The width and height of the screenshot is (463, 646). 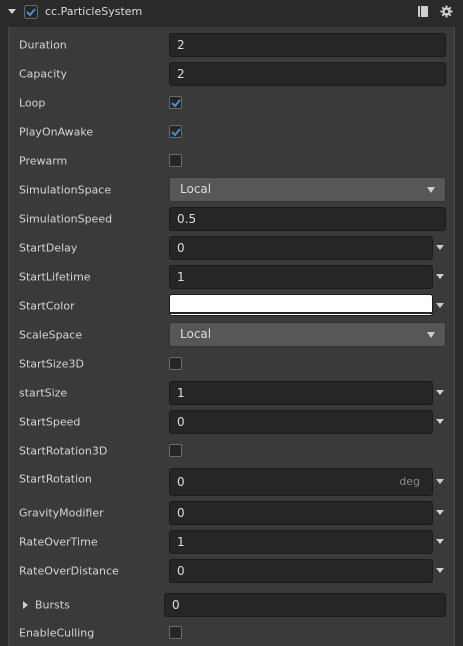 I want to click on prop-start-size: startSize 1, so click(x=231, y=393).